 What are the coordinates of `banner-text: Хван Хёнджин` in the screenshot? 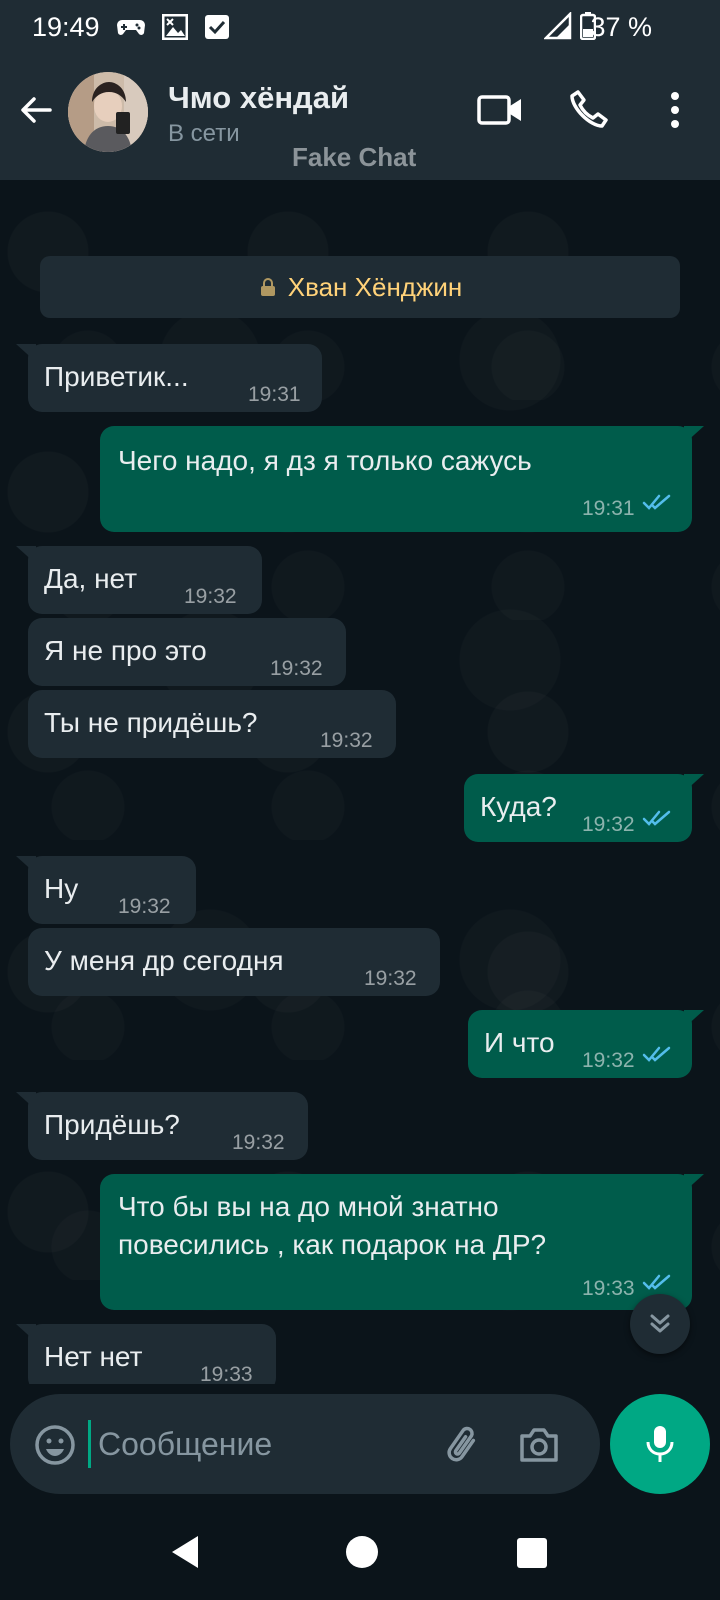 It's located at (375, 286).